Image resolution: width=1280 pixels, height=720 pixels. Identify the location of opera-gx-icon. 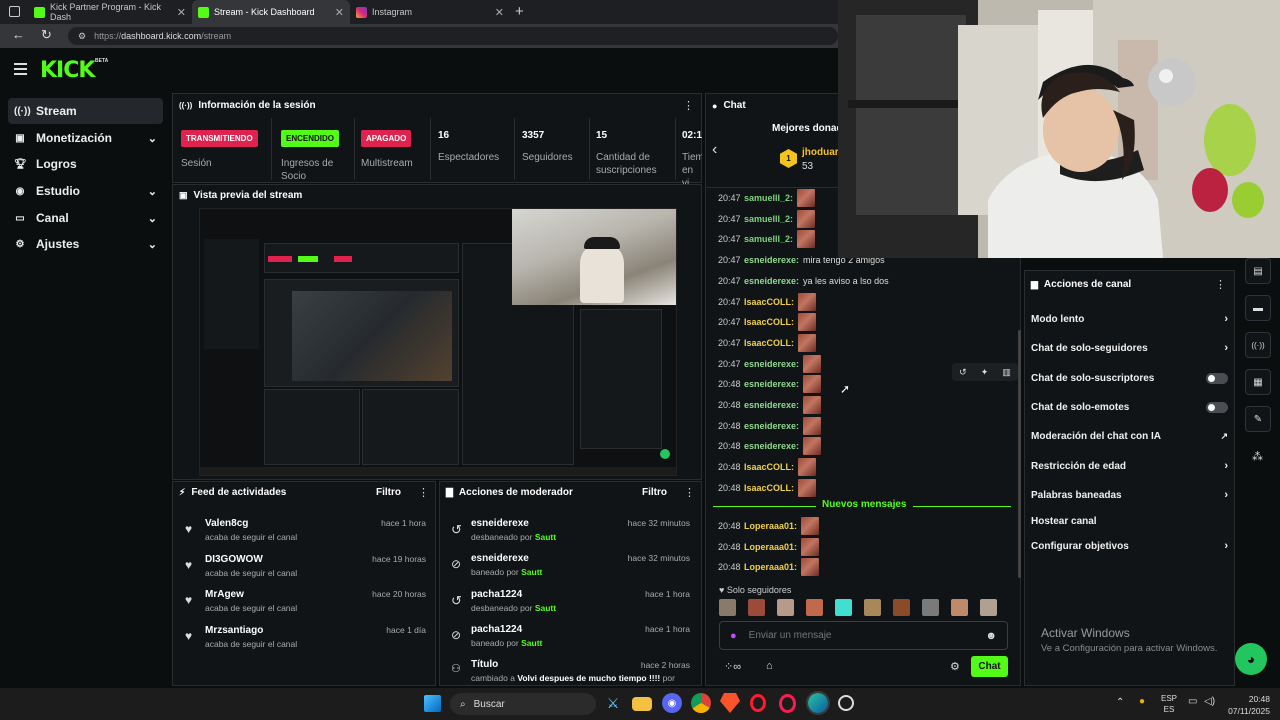
(787, 703).